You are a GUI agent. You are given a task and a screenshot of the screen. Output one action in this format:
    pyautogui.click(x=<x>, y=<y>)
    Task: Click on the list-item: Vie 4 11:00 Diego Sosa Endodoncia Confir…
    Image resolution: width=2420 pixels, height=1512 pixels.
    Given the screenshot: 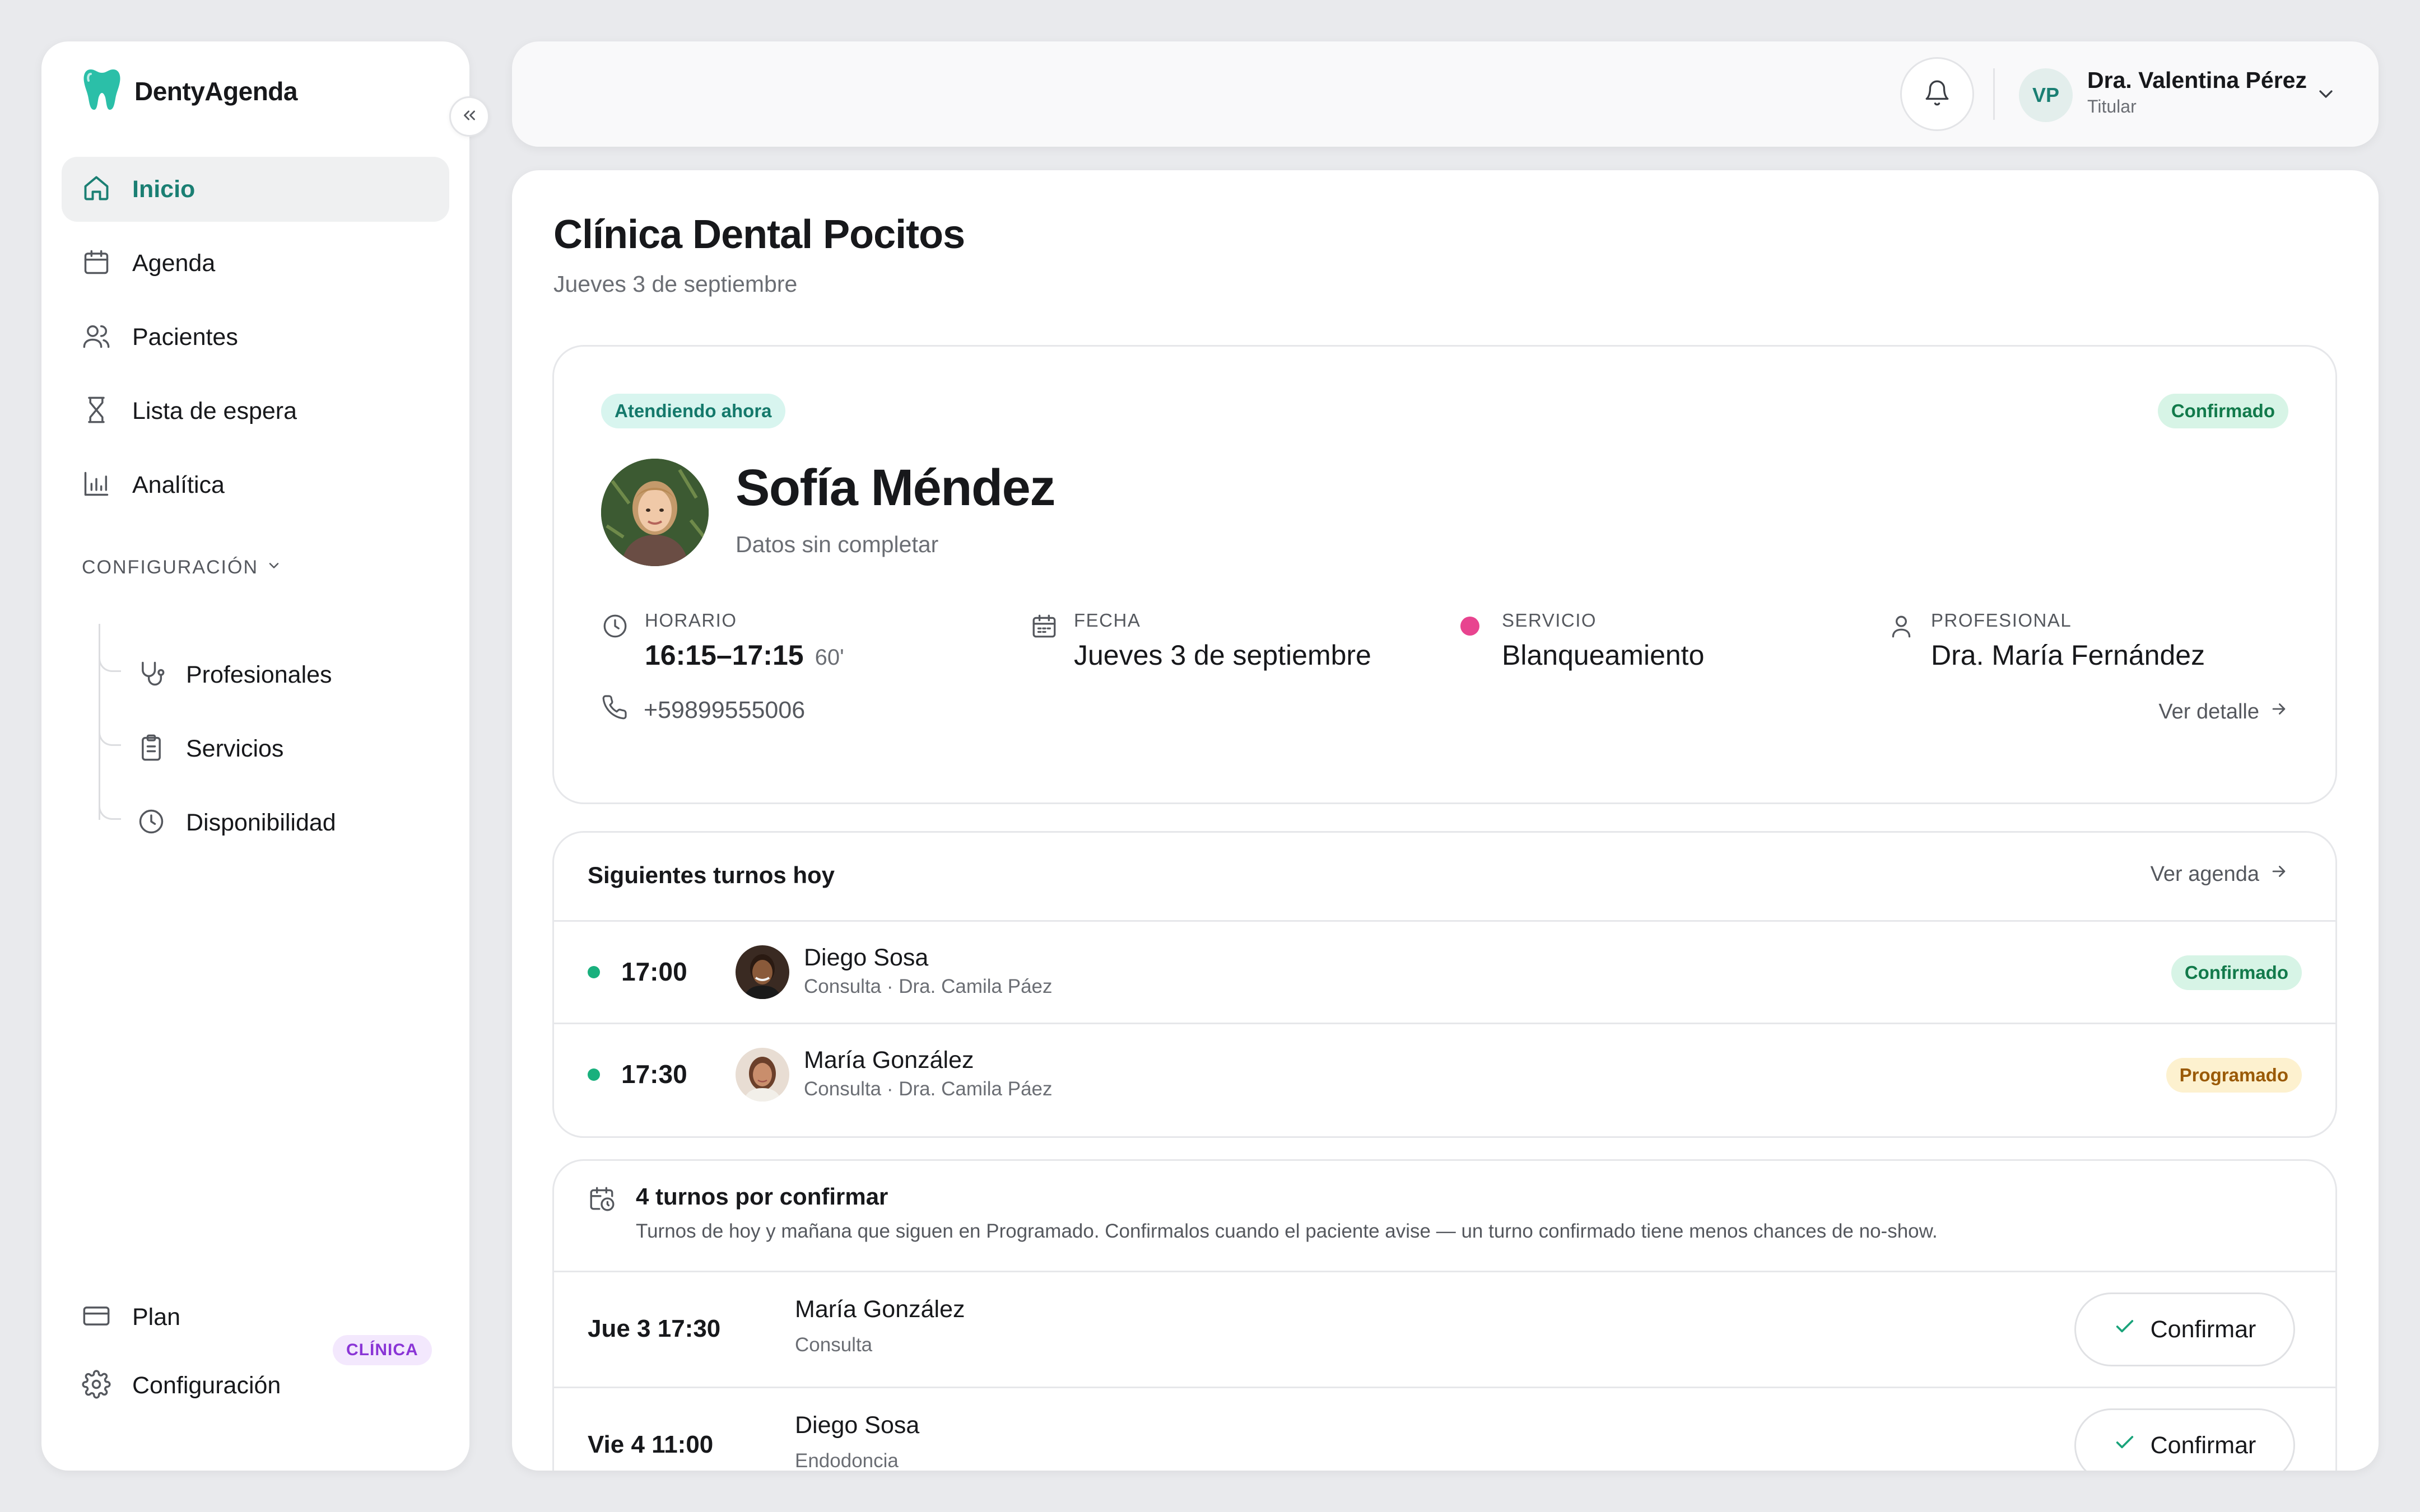 What is the action you would take?
    pyautogui.click(x=1444, y=1430)
    